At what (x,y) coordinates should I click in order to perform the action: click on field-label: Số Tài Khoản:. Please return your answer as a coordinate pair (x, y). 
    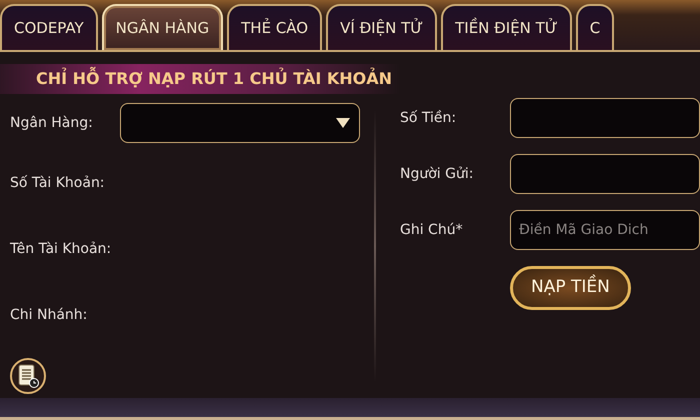
    Looking at the image, I should click on (58, 183).